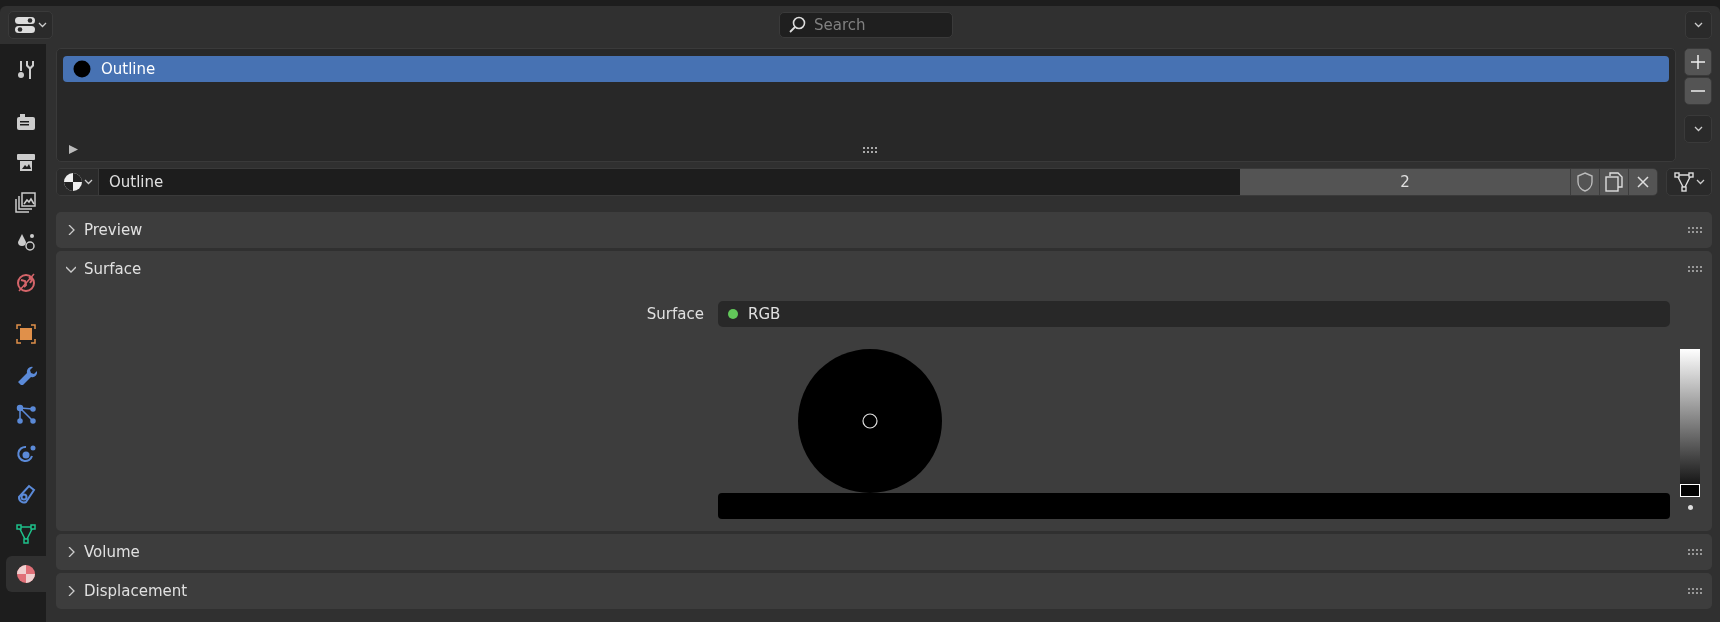 The width and height of the screenshot is (1720, 622). What do you see at coordinates (26, 414) in the screenshot?
I see `particles-icon` at bounding box center [26, 414].